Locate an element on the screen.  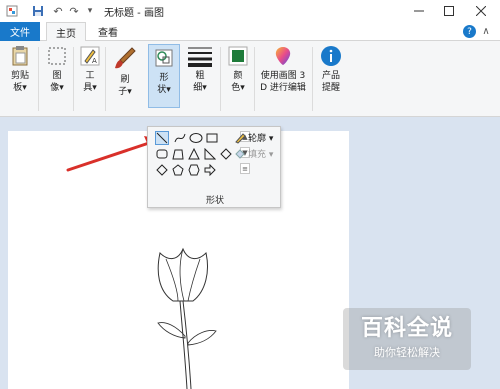
image-button: 图 像▾ is located at coordinates (57, 69).